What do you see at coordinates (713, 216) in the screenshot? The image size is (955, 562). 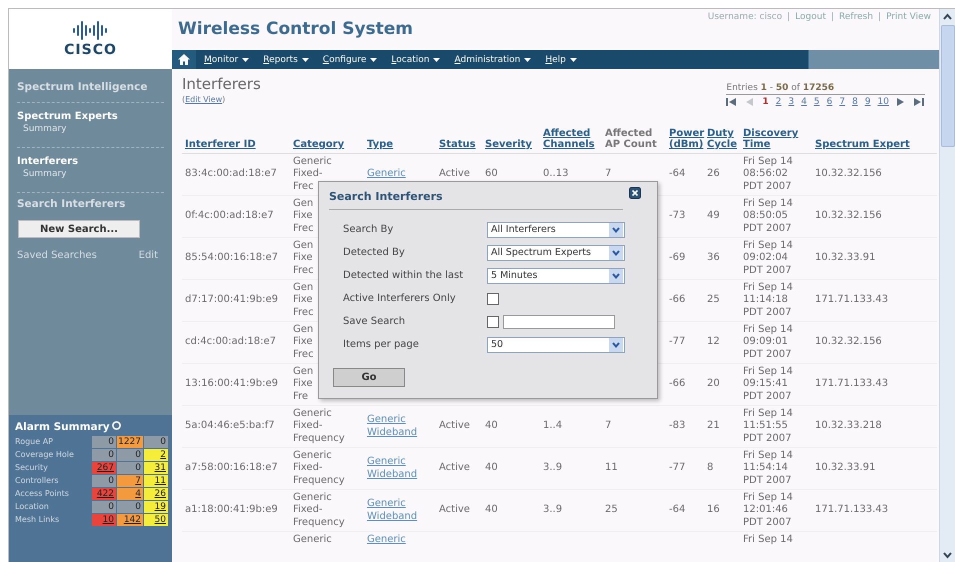 I see `table-cell: 49` at bounding box center [713, 216].